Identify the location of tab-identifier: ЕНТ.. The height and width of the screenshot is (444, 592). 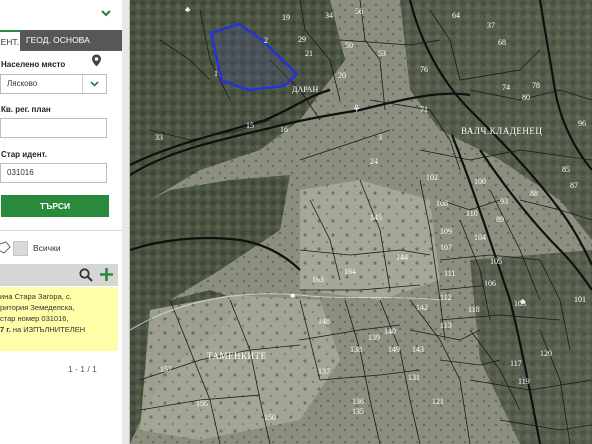
(10, 40).